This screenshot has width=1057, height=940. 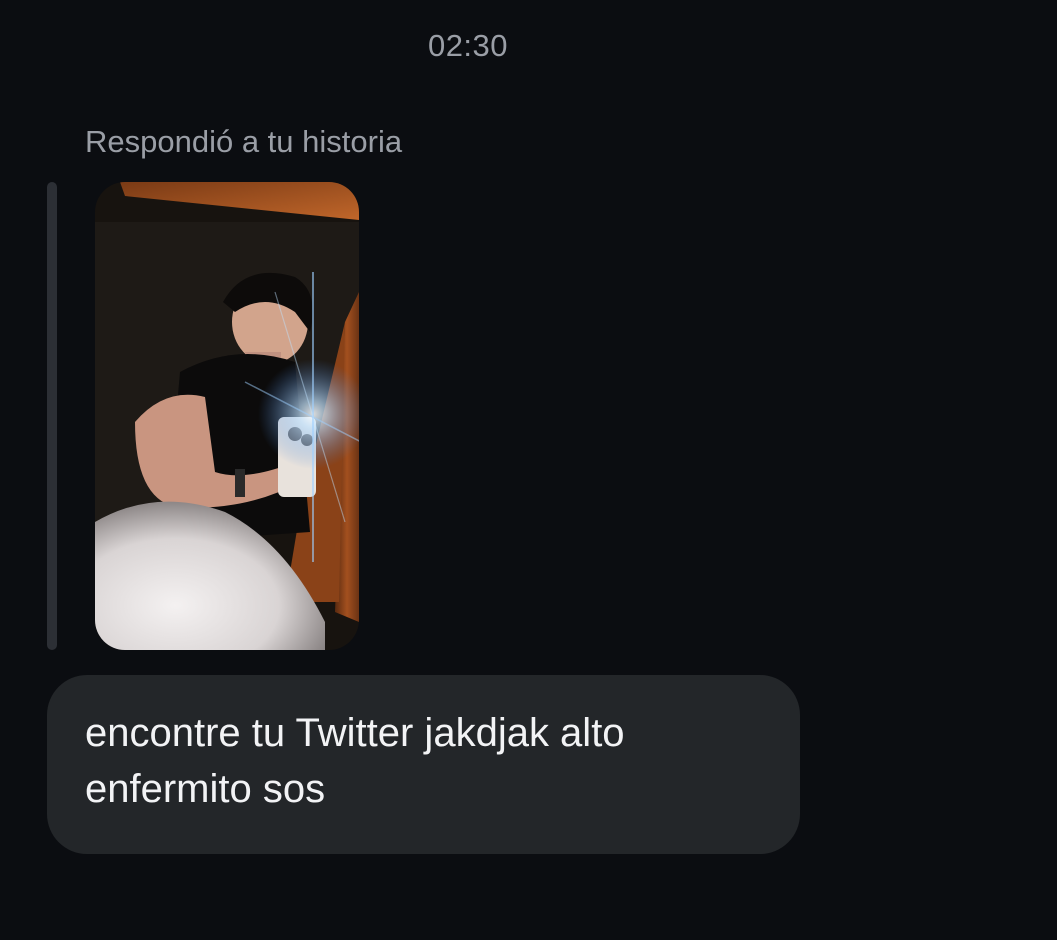 I want to click on story-thumbnail, so click(x=227, y=416).